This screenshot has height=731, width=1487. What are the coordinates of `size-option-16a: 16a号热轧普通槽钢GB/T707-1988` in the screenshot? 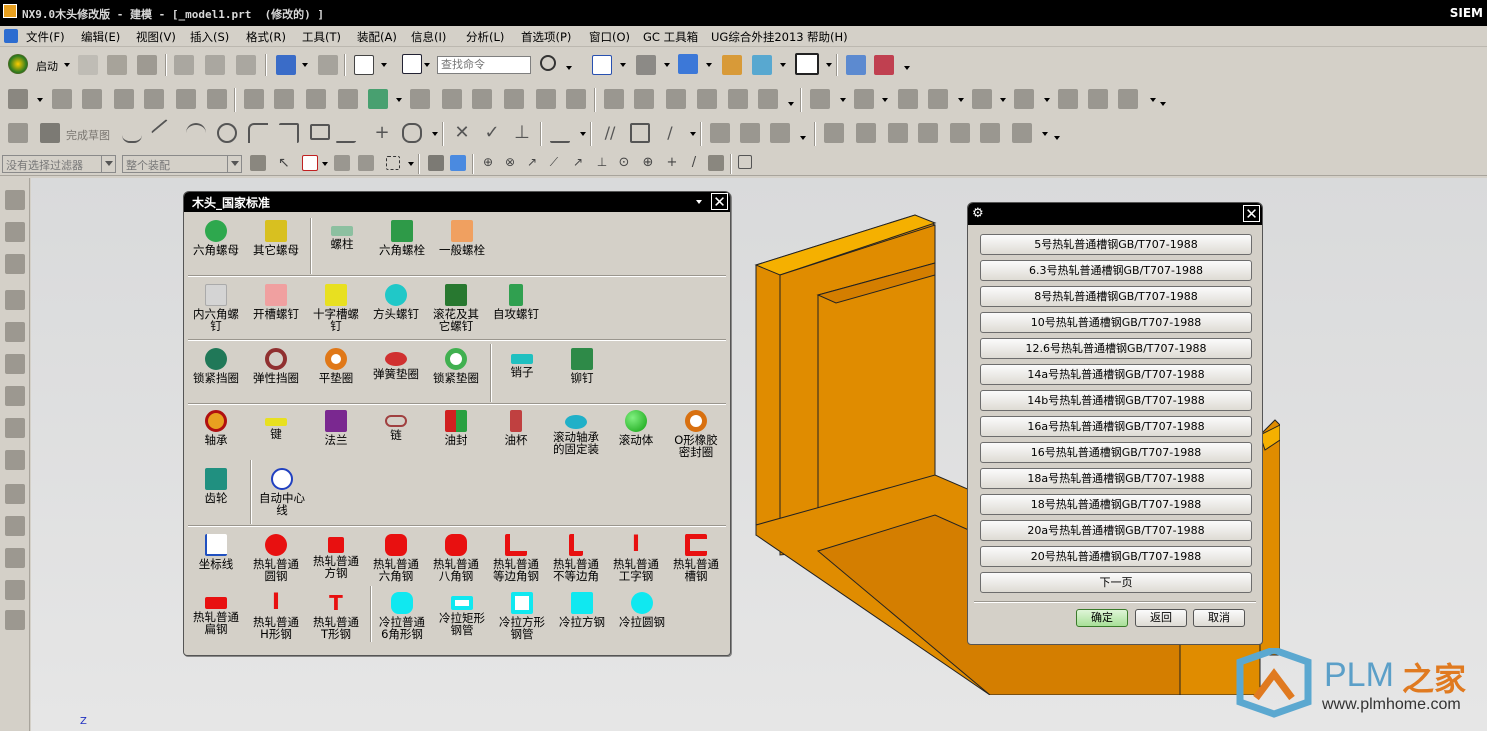 It's located at (1116, 426).